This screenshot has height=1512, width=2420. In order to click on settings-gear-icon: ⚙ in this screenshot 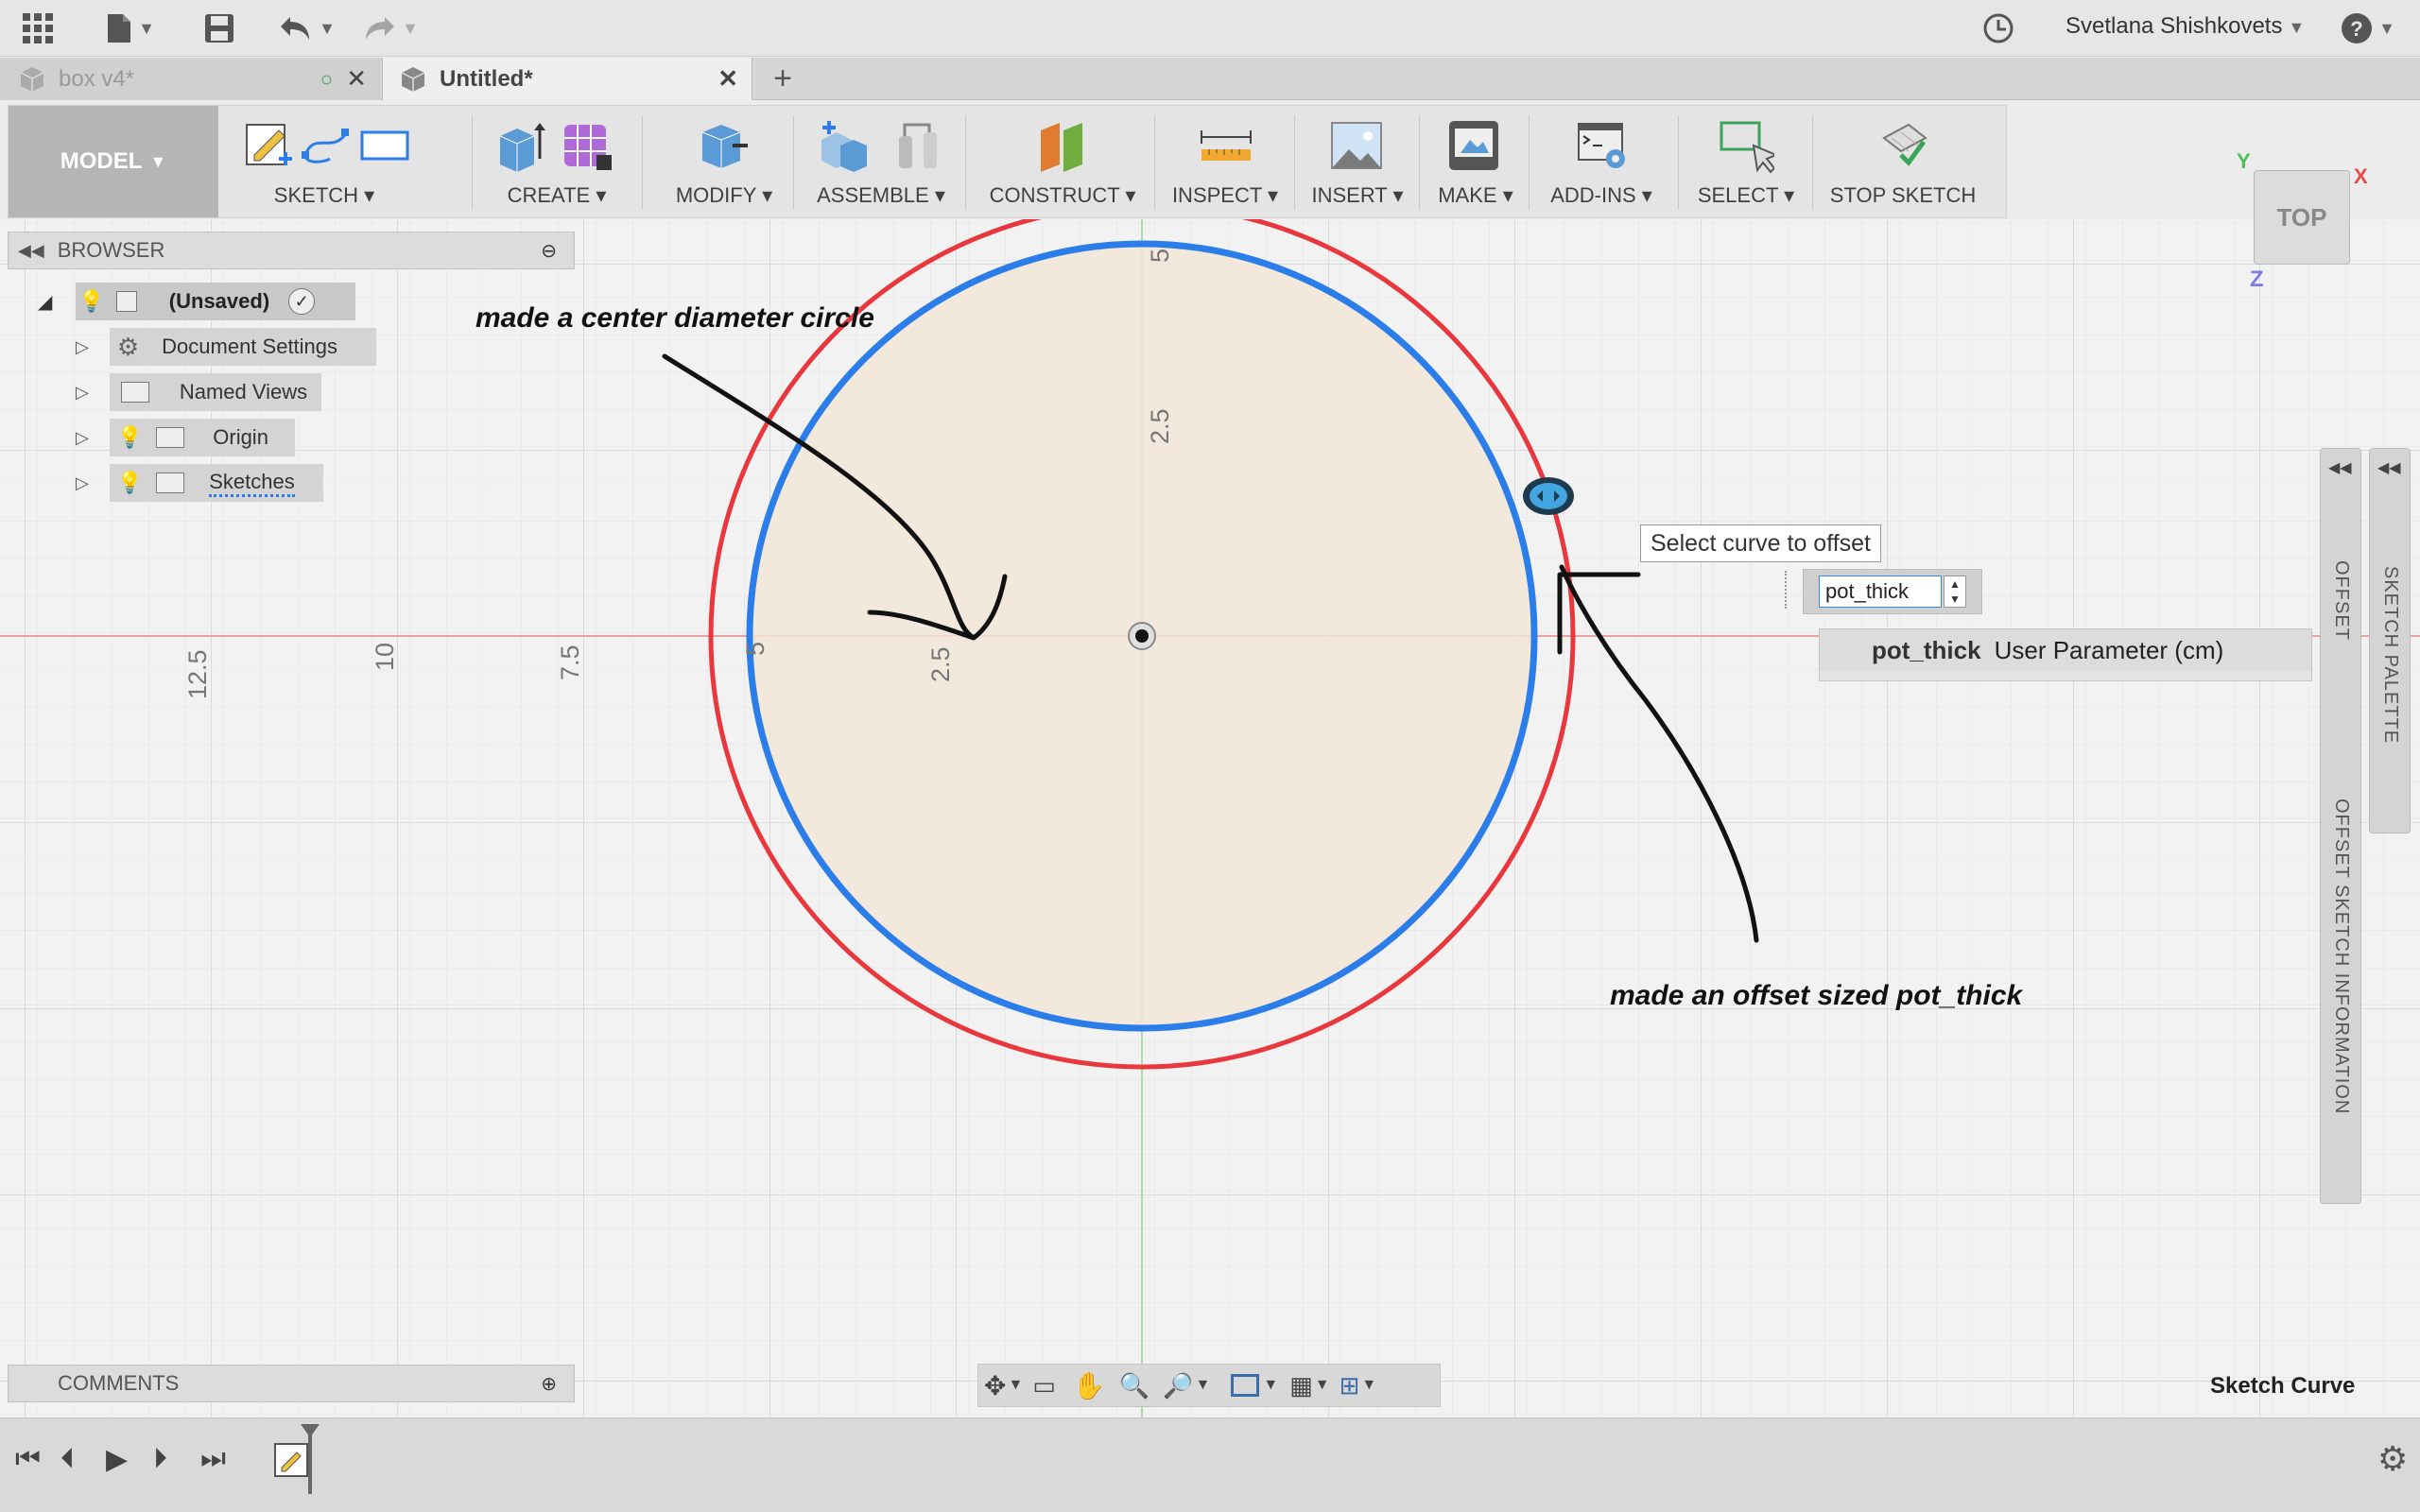, I will do `click(2392, 1459)`.